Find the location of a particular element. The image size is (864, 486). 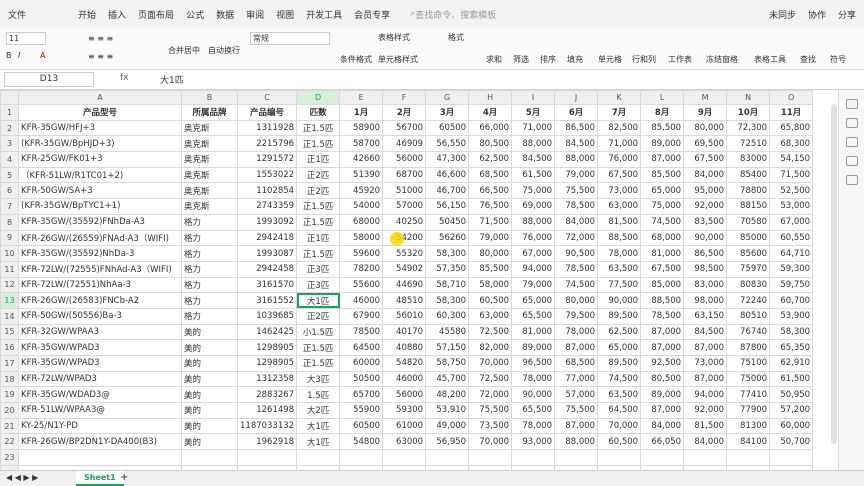

table-cell: 84,500 is located at coordinates (533, 159).